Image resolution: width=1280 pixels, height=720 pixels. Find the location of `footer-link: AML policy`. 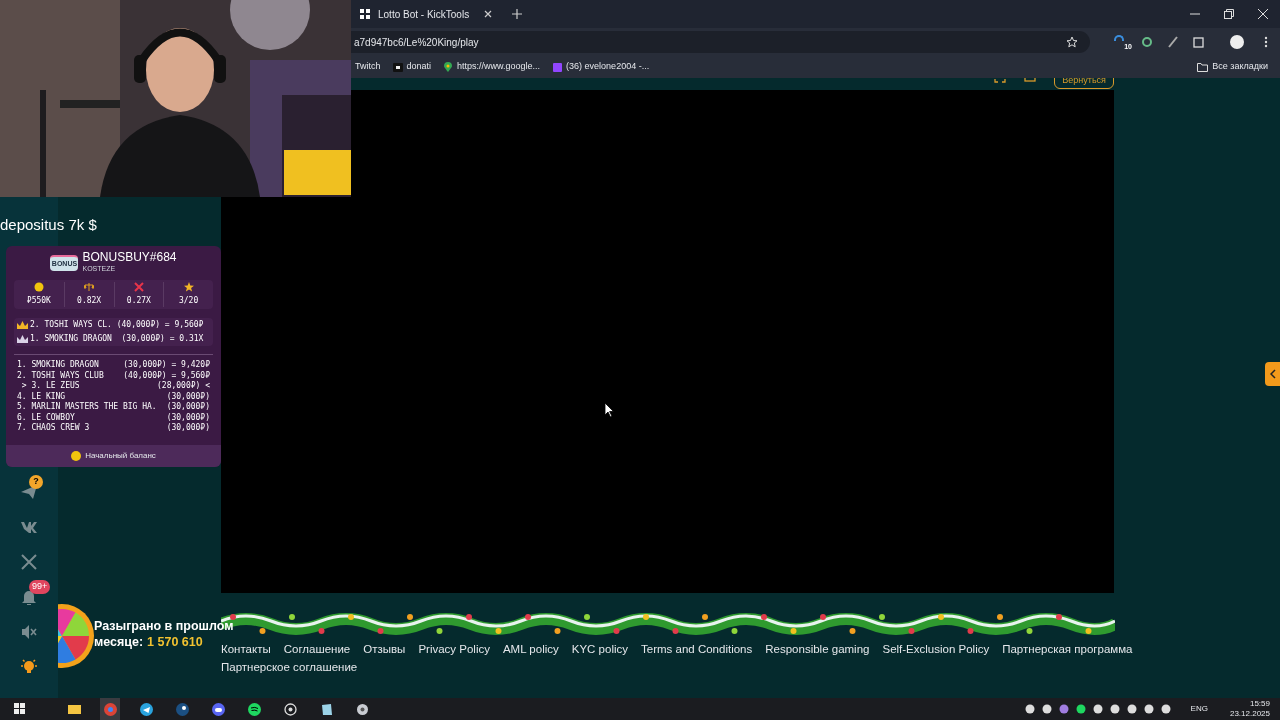

footer-link: AML policy is located at coordinates (530, 650).